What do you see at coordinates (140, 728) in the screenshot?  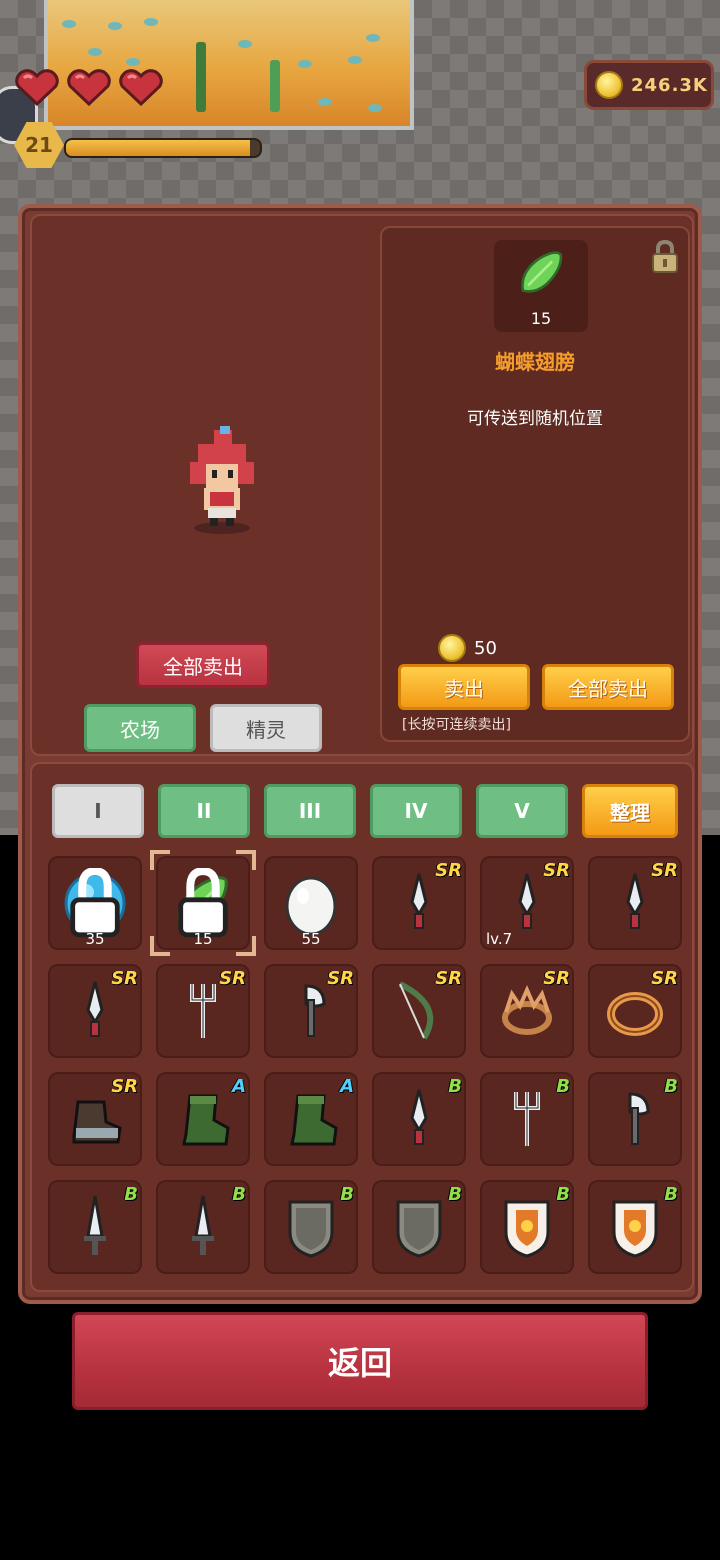 I see `tab-farm: 农场` at bounding box center [140, 728].